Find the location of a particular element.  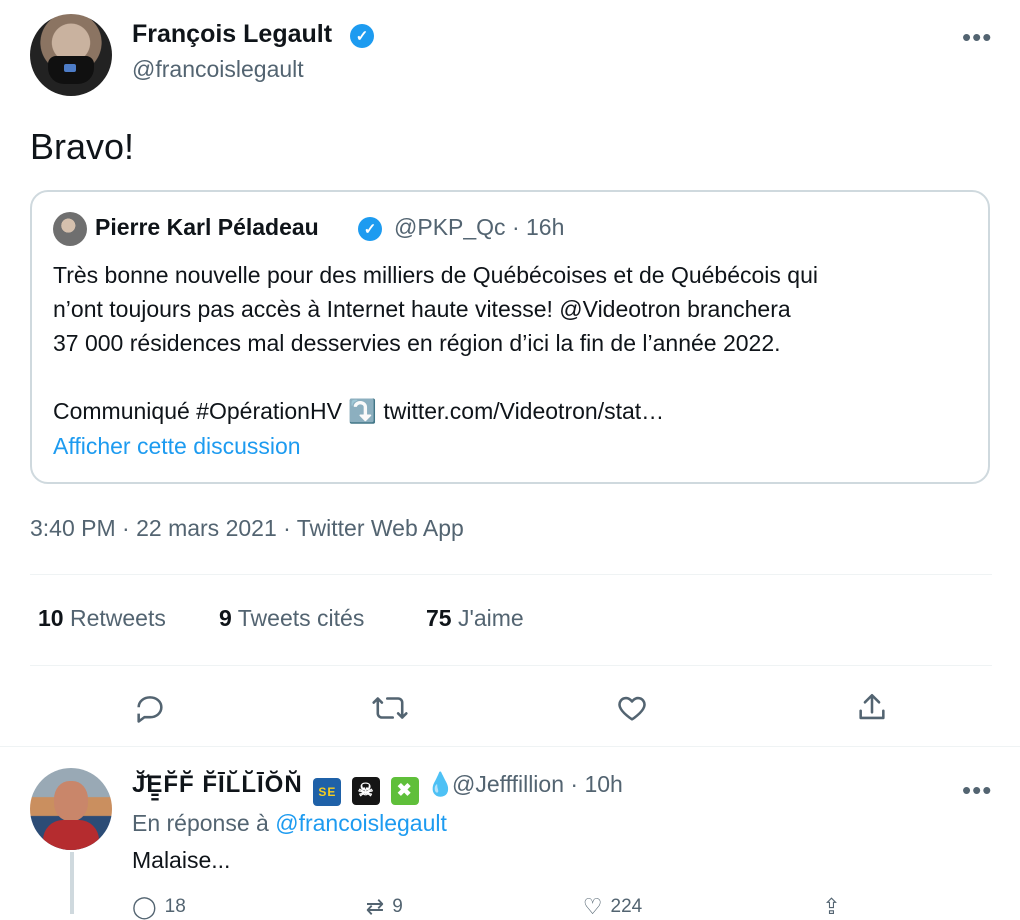

likes-label: J'aime is located at coordinates (490, 618).